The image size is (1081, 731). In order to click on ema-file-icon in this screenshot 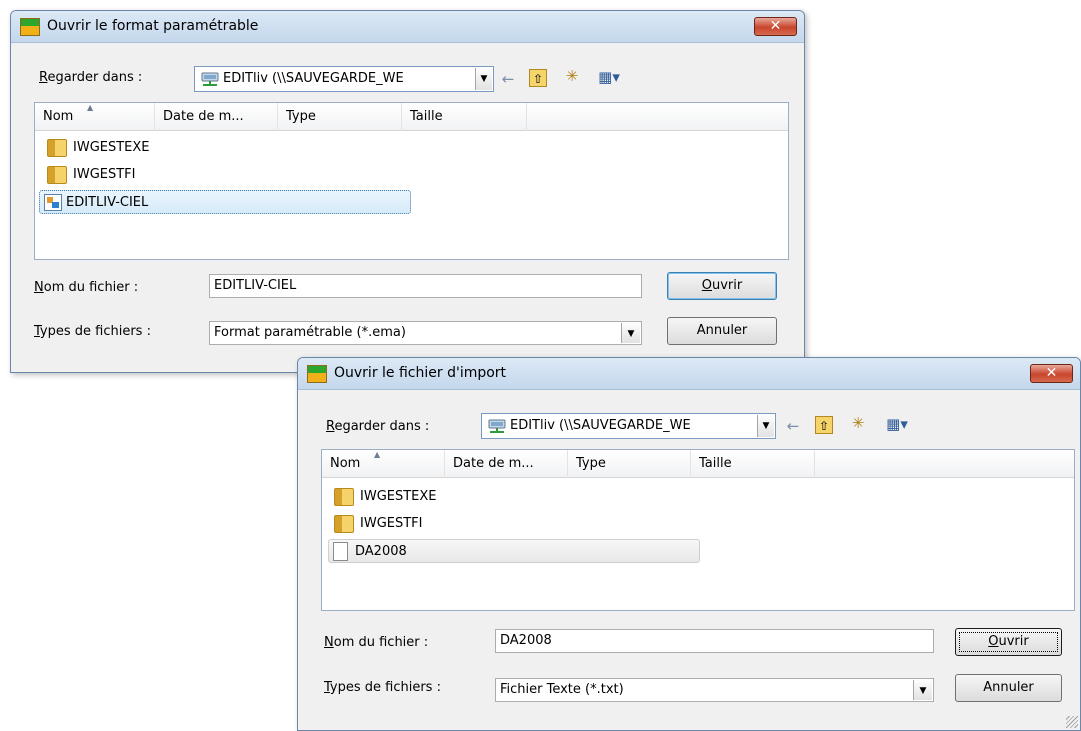, I will do `click(53, 202)`.